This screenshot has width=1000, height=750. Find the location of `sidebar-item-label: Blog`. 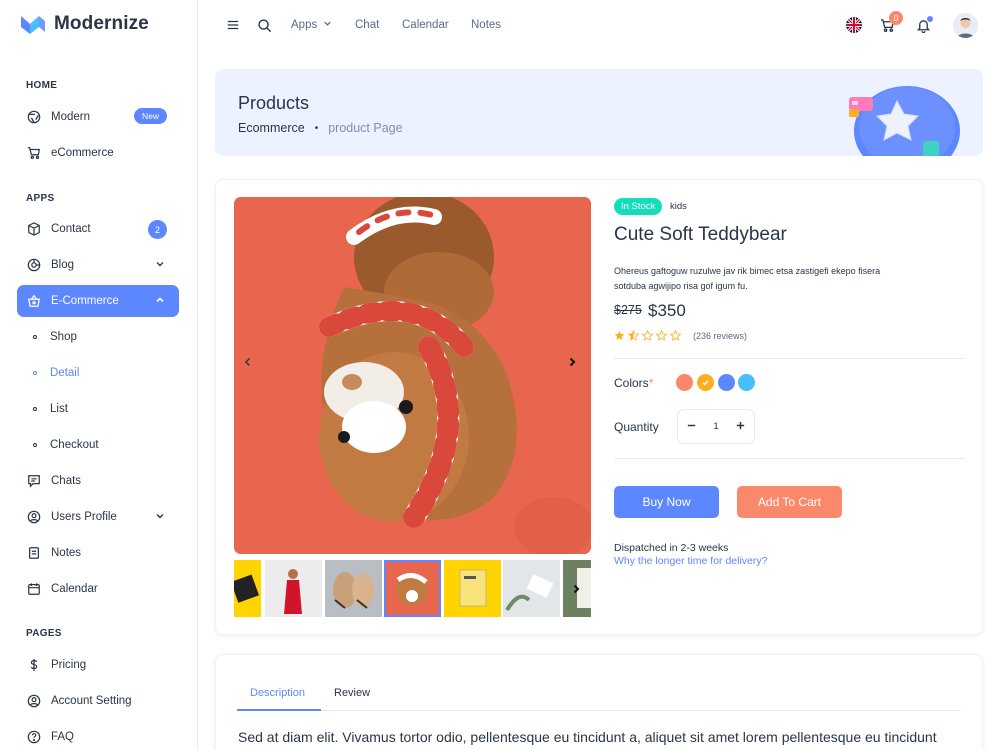

sidebar-item-label: Blog is located at coordinates (63, 265).